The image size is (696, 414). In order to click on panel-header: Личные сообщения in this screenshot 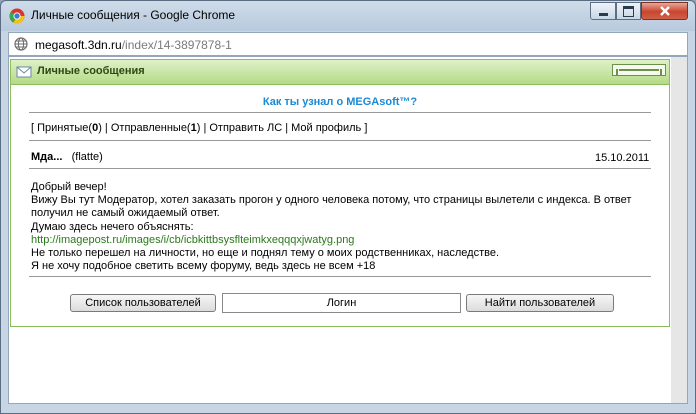, I will do `click(340, 72)`.